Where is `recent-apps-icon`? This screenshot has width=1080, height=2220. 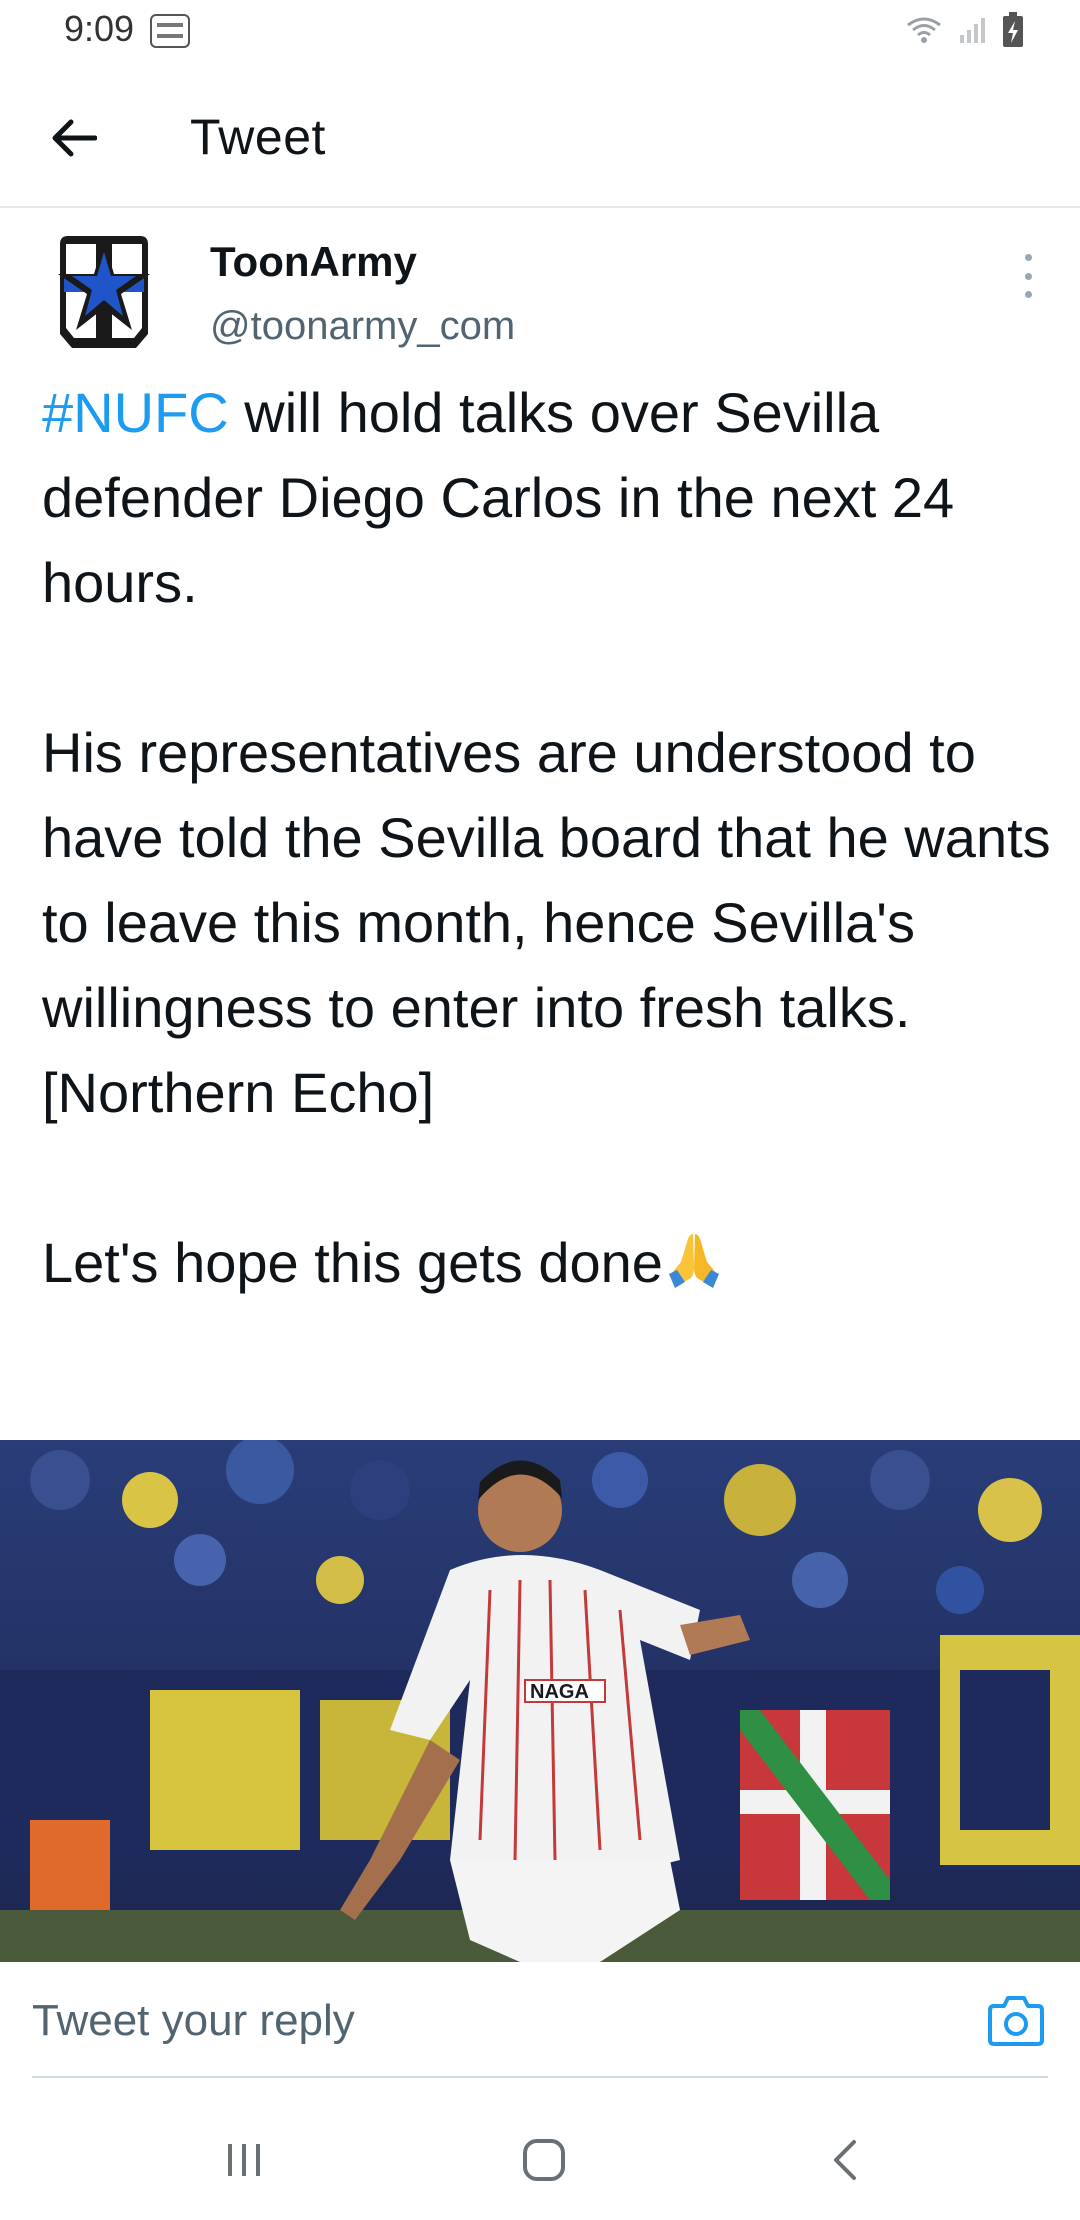 recent-apps-icon is located at coordinates (244, 2160).